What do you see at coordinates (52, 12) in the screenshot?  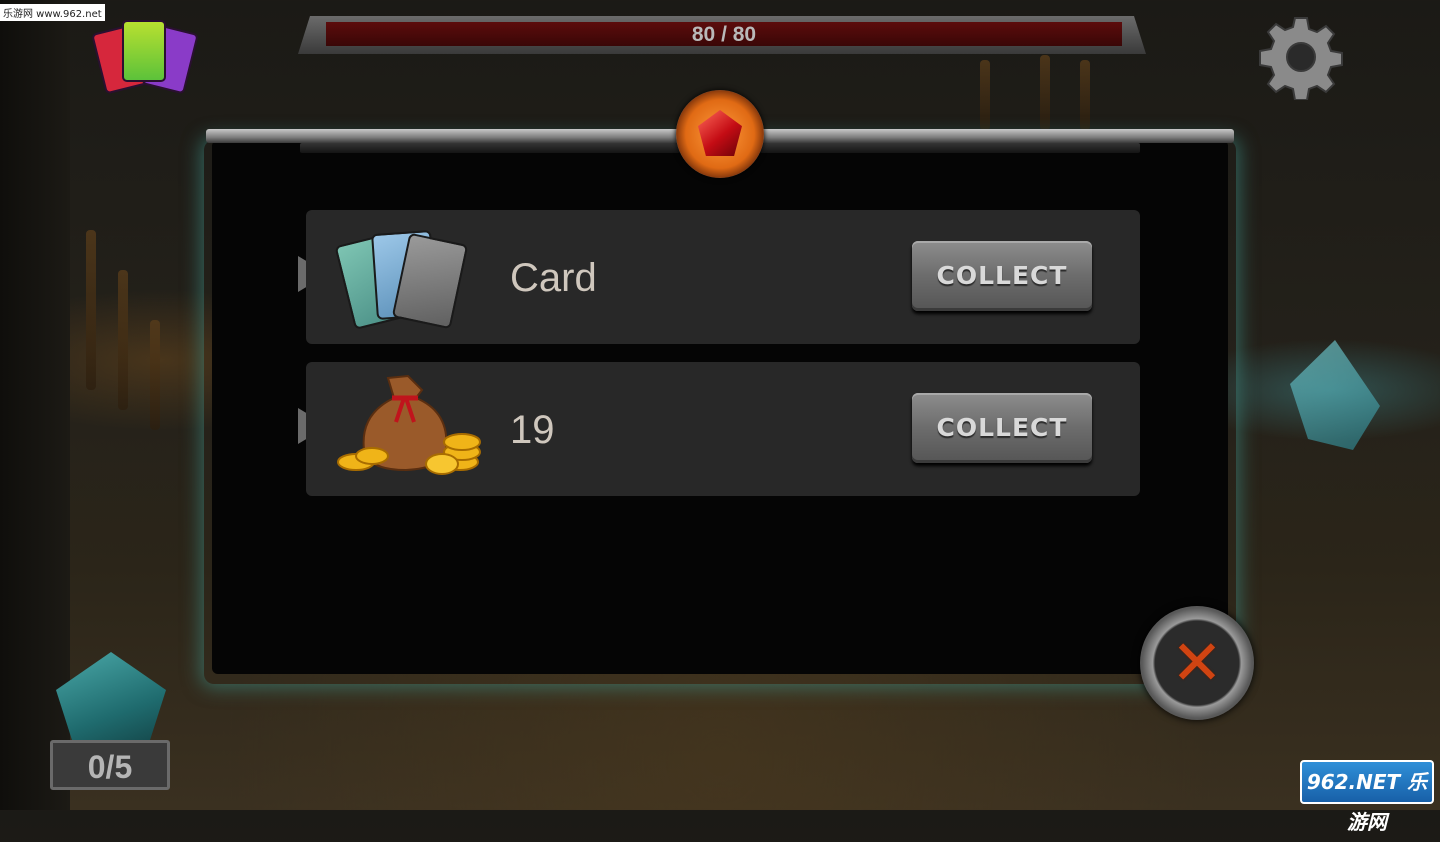 I see `site-watermark: 乐游网 www.962.net` at bounding box center [52, 12].